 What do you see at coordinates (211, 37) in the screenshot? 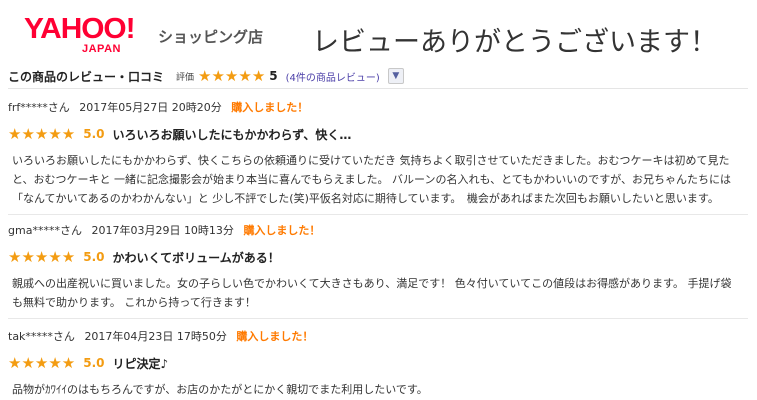
I see `shop-label: ショッピング店` at bounding box center [211, 37].